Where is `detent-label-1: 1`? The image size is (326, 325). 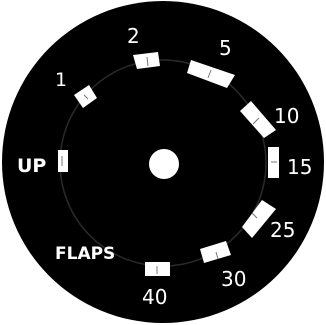 detent-label-1: 1 is located at coordinates (61, 80).